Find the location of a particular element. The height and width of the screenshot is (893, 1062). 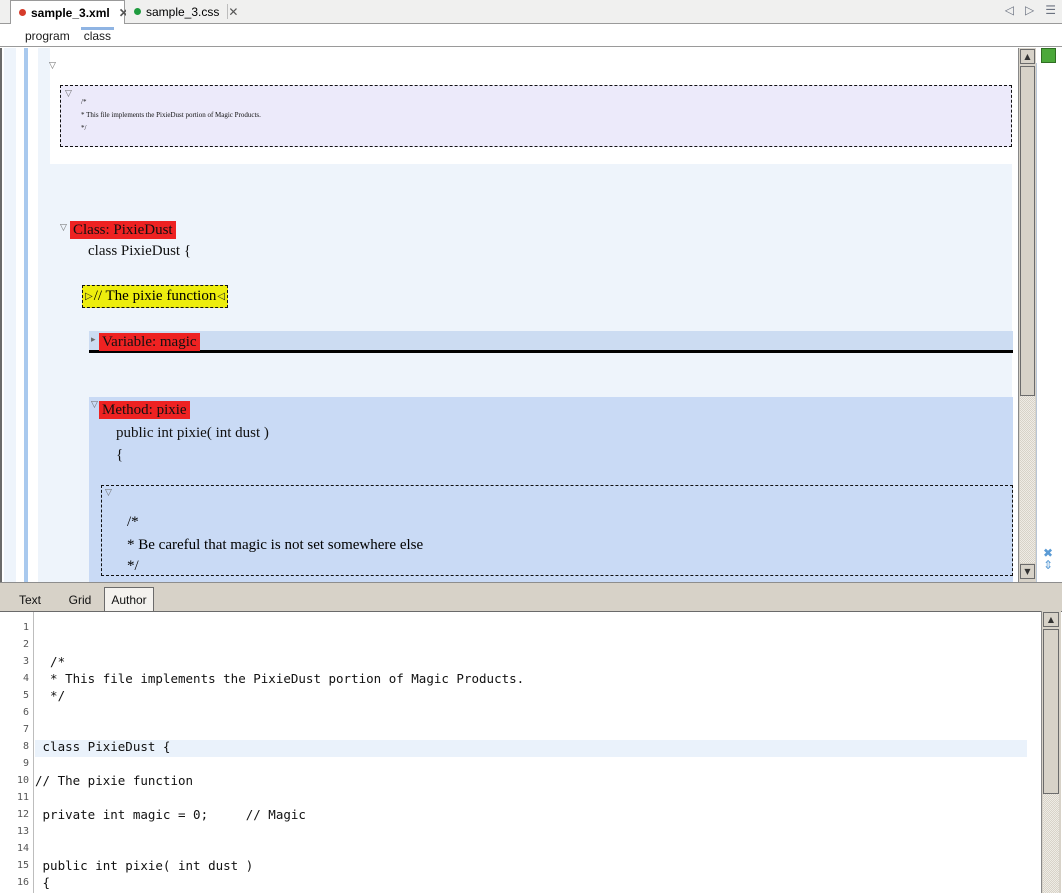

pixie-comment-text: // The pixie function is located at coordinates (155, 296).